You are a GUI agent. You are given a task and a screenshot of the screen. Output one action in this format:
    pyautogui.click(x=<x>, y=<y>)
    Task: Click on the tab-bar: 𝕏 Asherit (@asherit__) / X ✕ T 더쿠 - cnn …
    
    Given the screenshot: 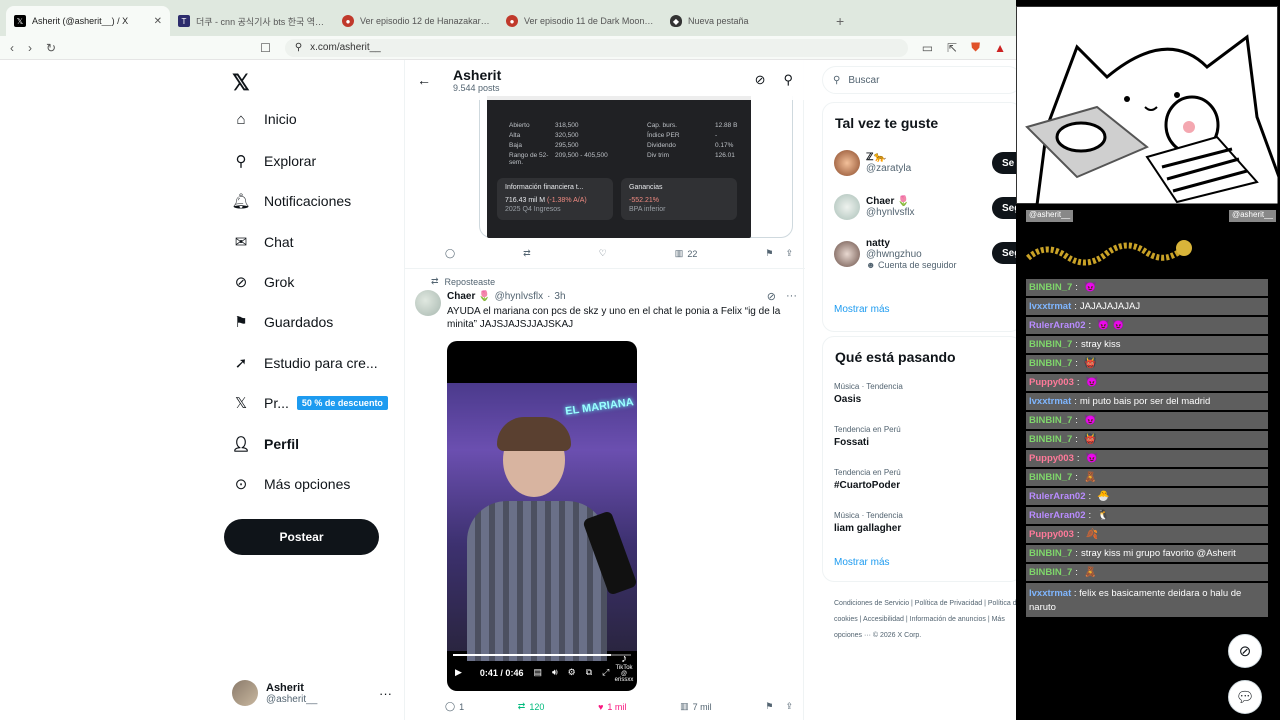 What is the action you would take?
    pyautogui.click(x=508, y=18)
    